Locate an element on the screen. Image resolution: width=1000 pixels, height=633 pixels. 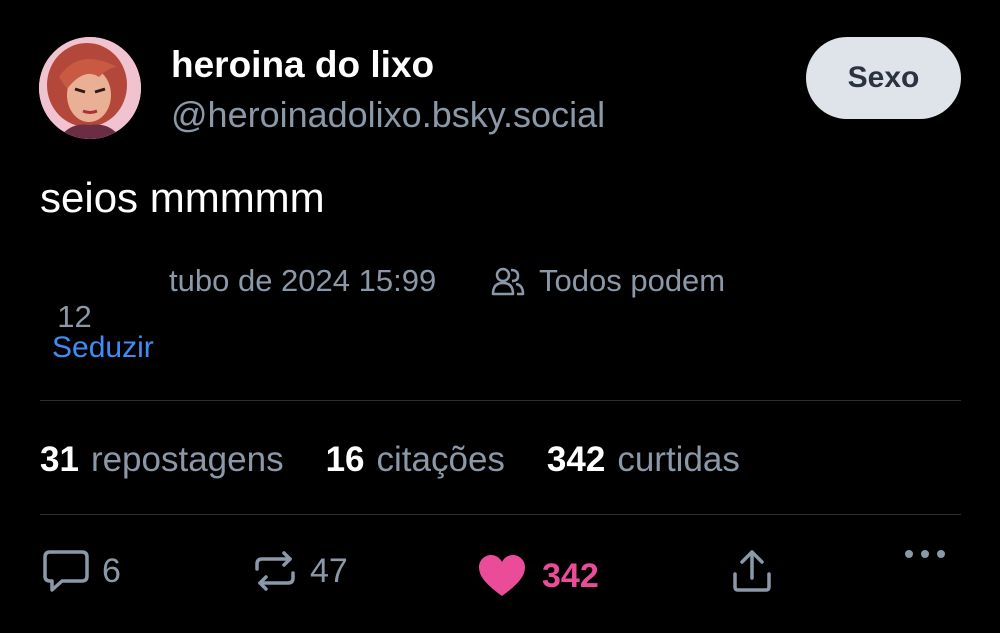
reply-settings: Todos podem is located at coordinates (608, 281).